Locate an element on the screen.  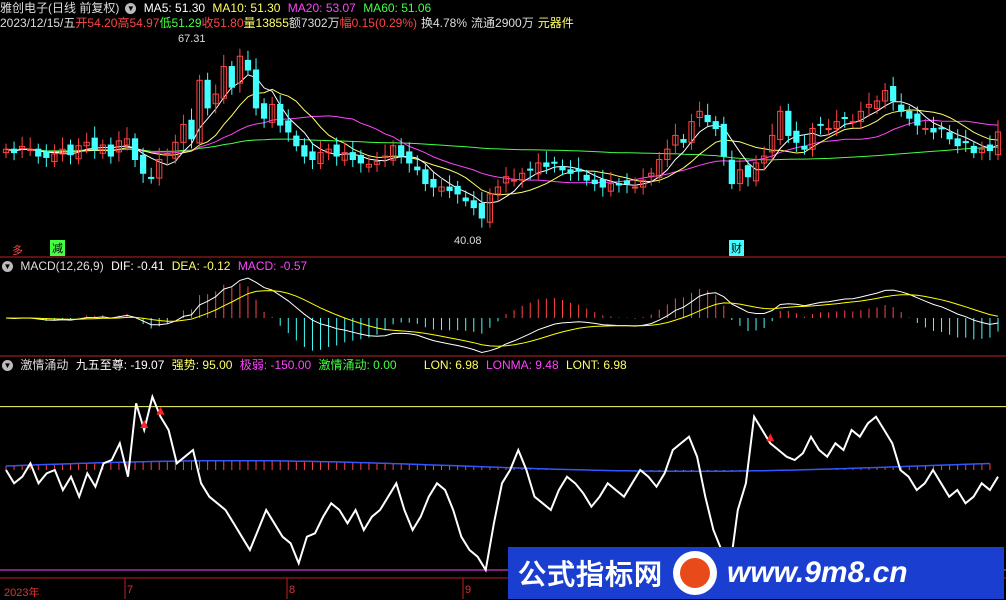
low-price-label: 40.08 is located at coordinates (468, 241).